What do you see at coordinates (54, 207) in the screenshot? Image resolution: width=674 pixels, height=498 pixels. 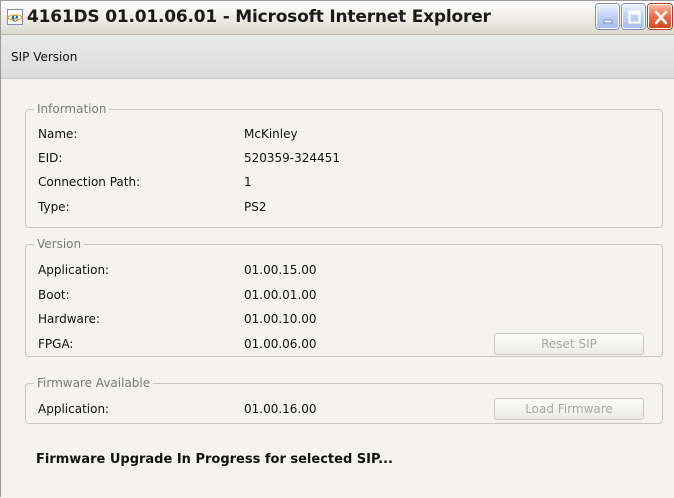 I see `type-label: Type:` at bounding box center [54, 207].